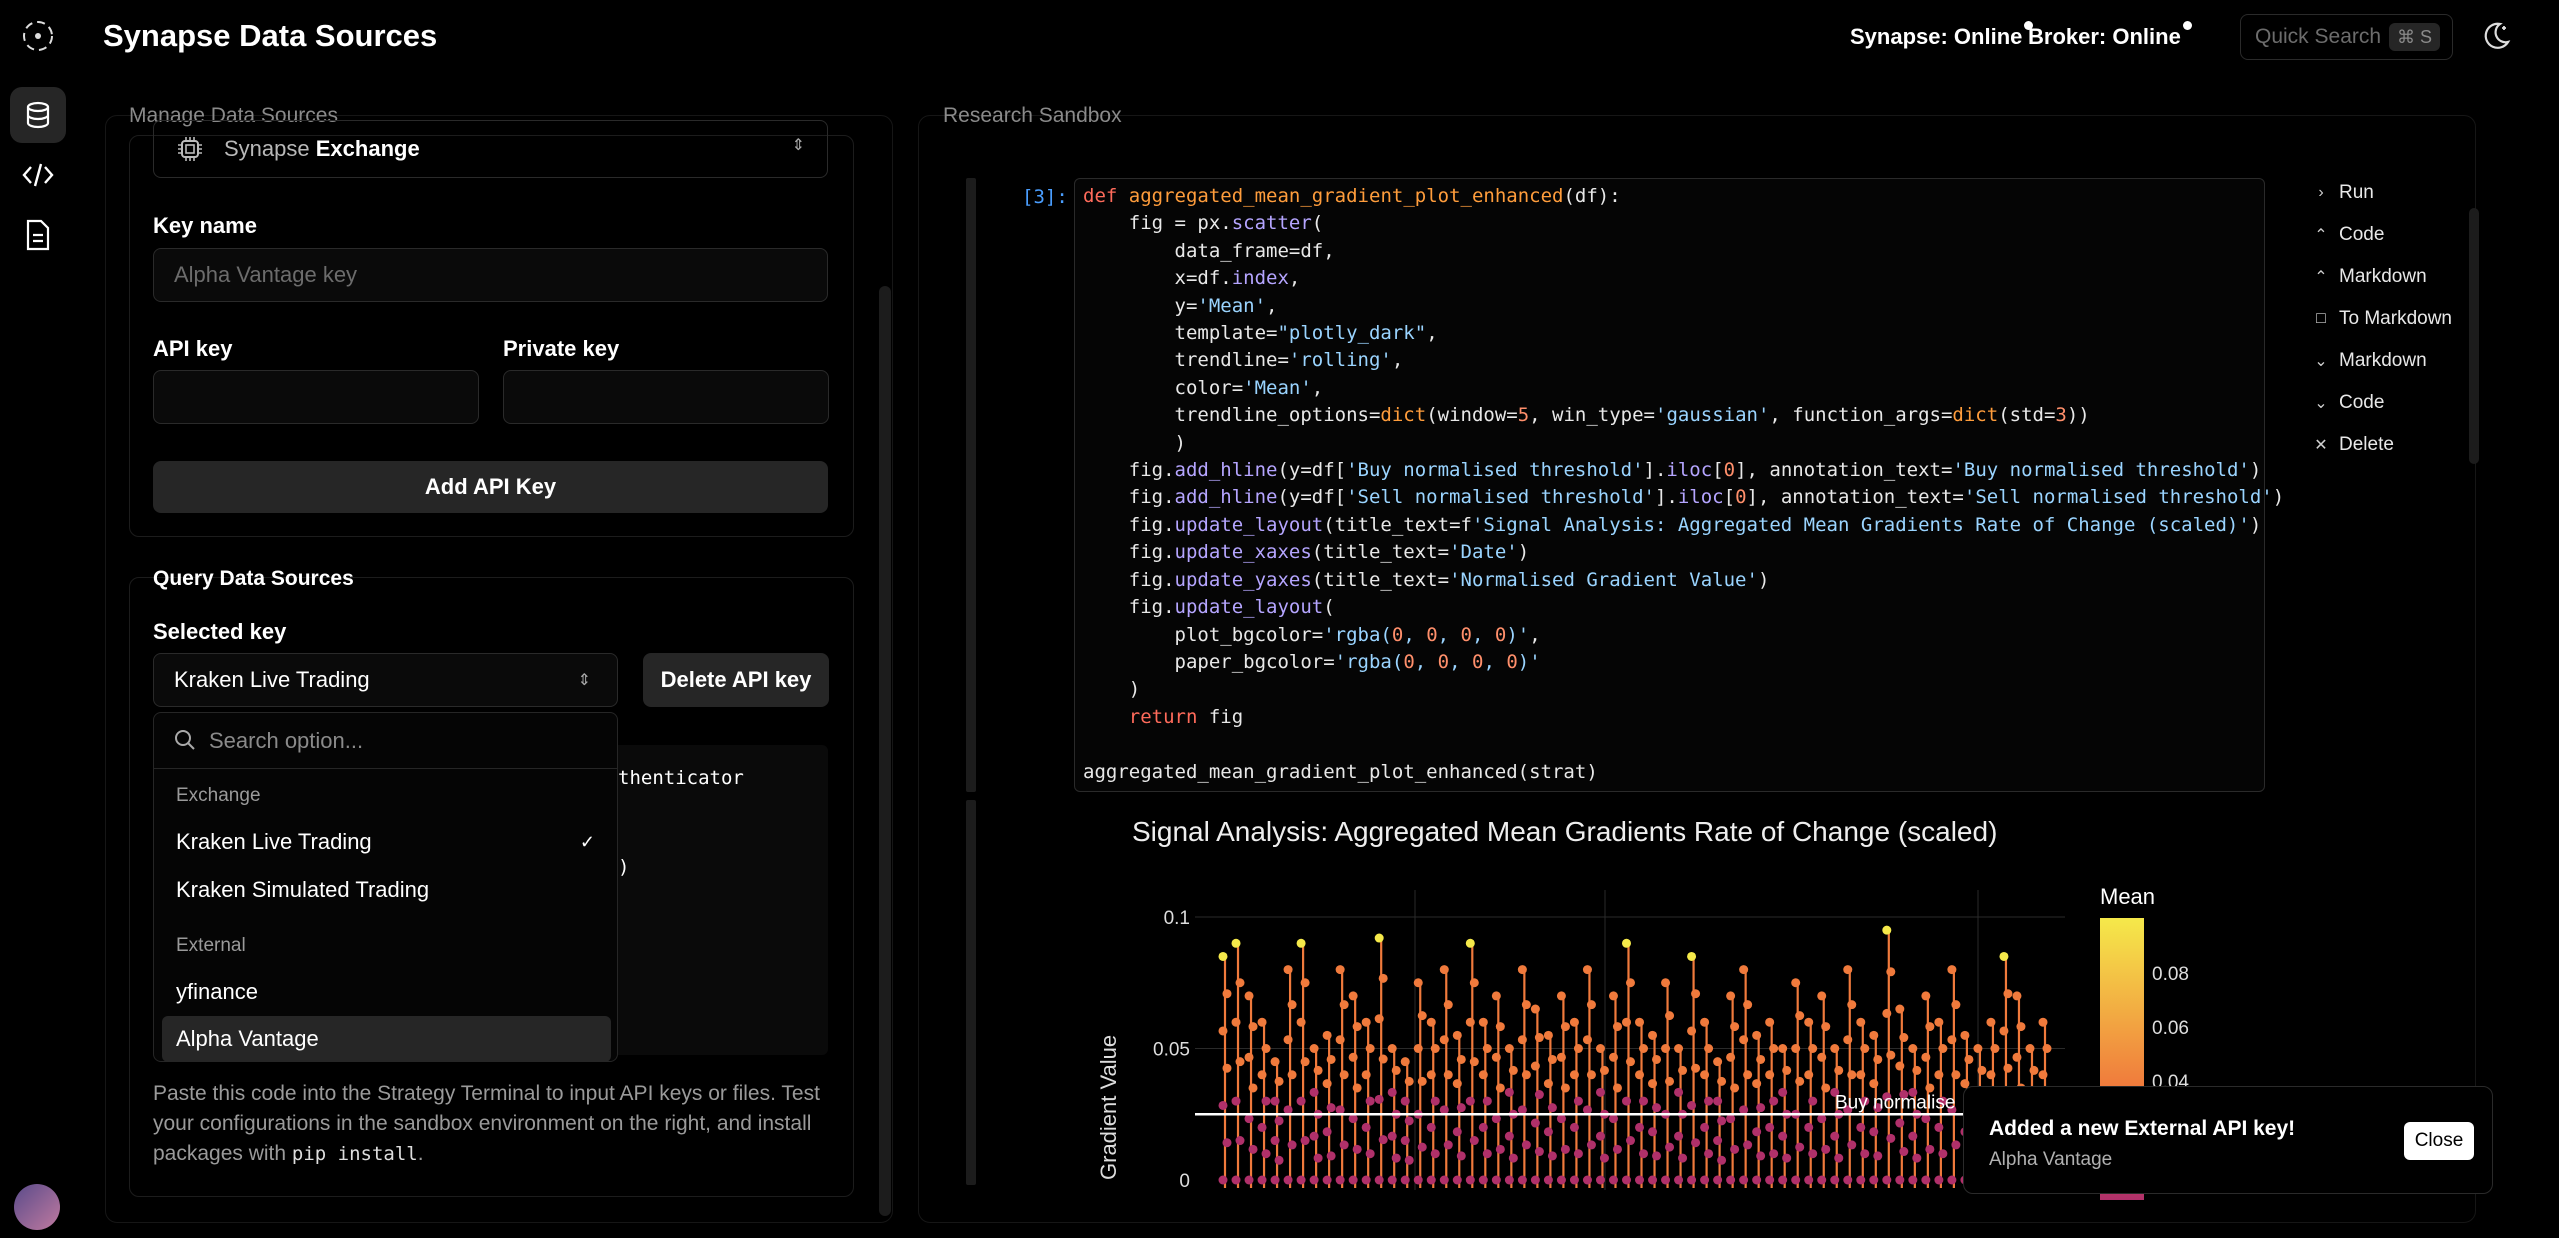 Image resolution: width=2559 pixels, height=1238 pixels. What do you see at coordinates (38, 175) in the screenshot?
I see `code-icon` at bounding box center [38, 175].